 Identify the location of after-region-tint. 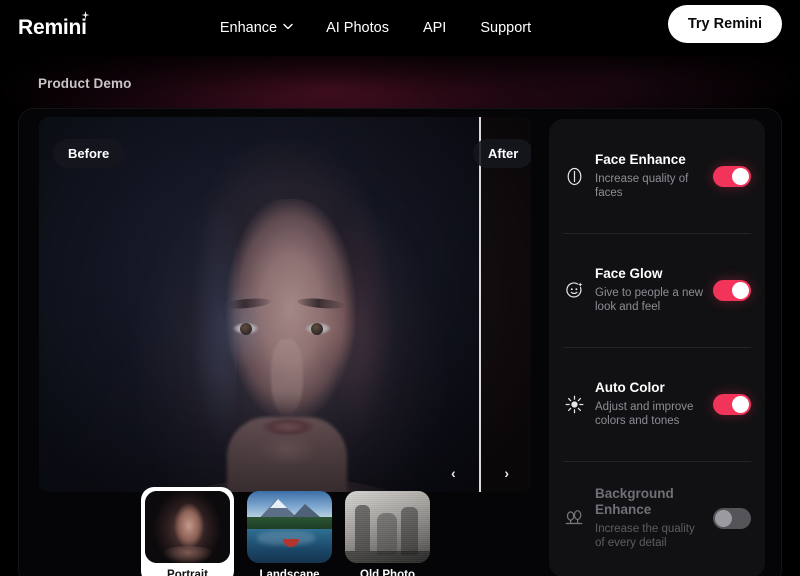
(505, 304).